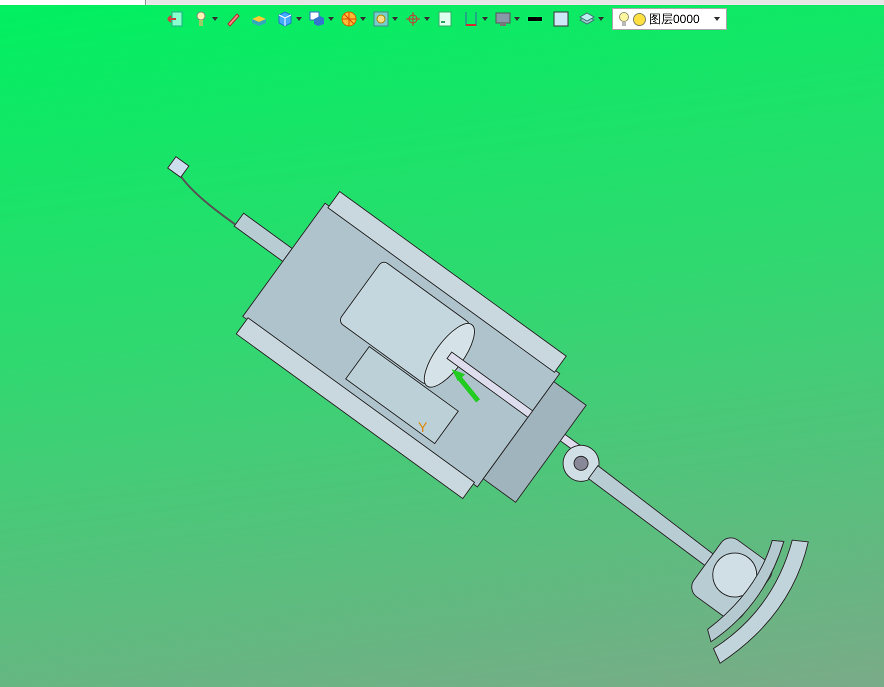  I want to click on sphere-icon, so click(349, 19).